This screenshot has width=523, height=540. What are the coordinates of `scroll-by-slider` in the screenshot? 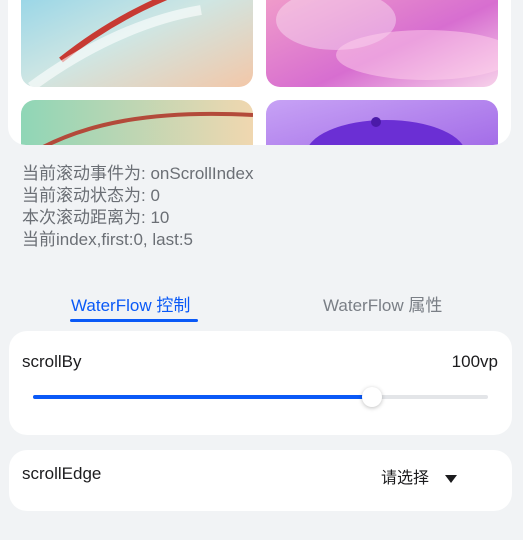 It's located at (260, 397).